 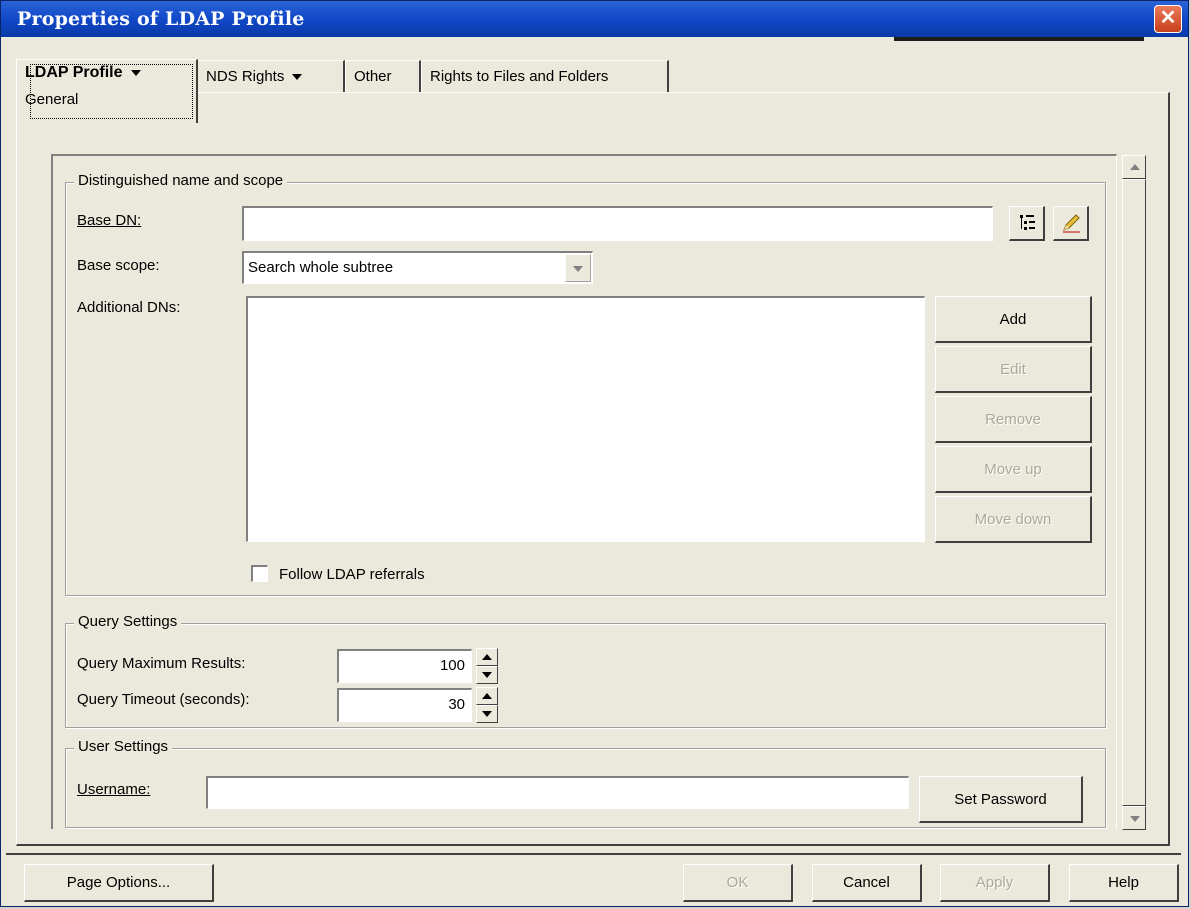 I want to click on timeout-input: 30, so click(x=404, y=705).